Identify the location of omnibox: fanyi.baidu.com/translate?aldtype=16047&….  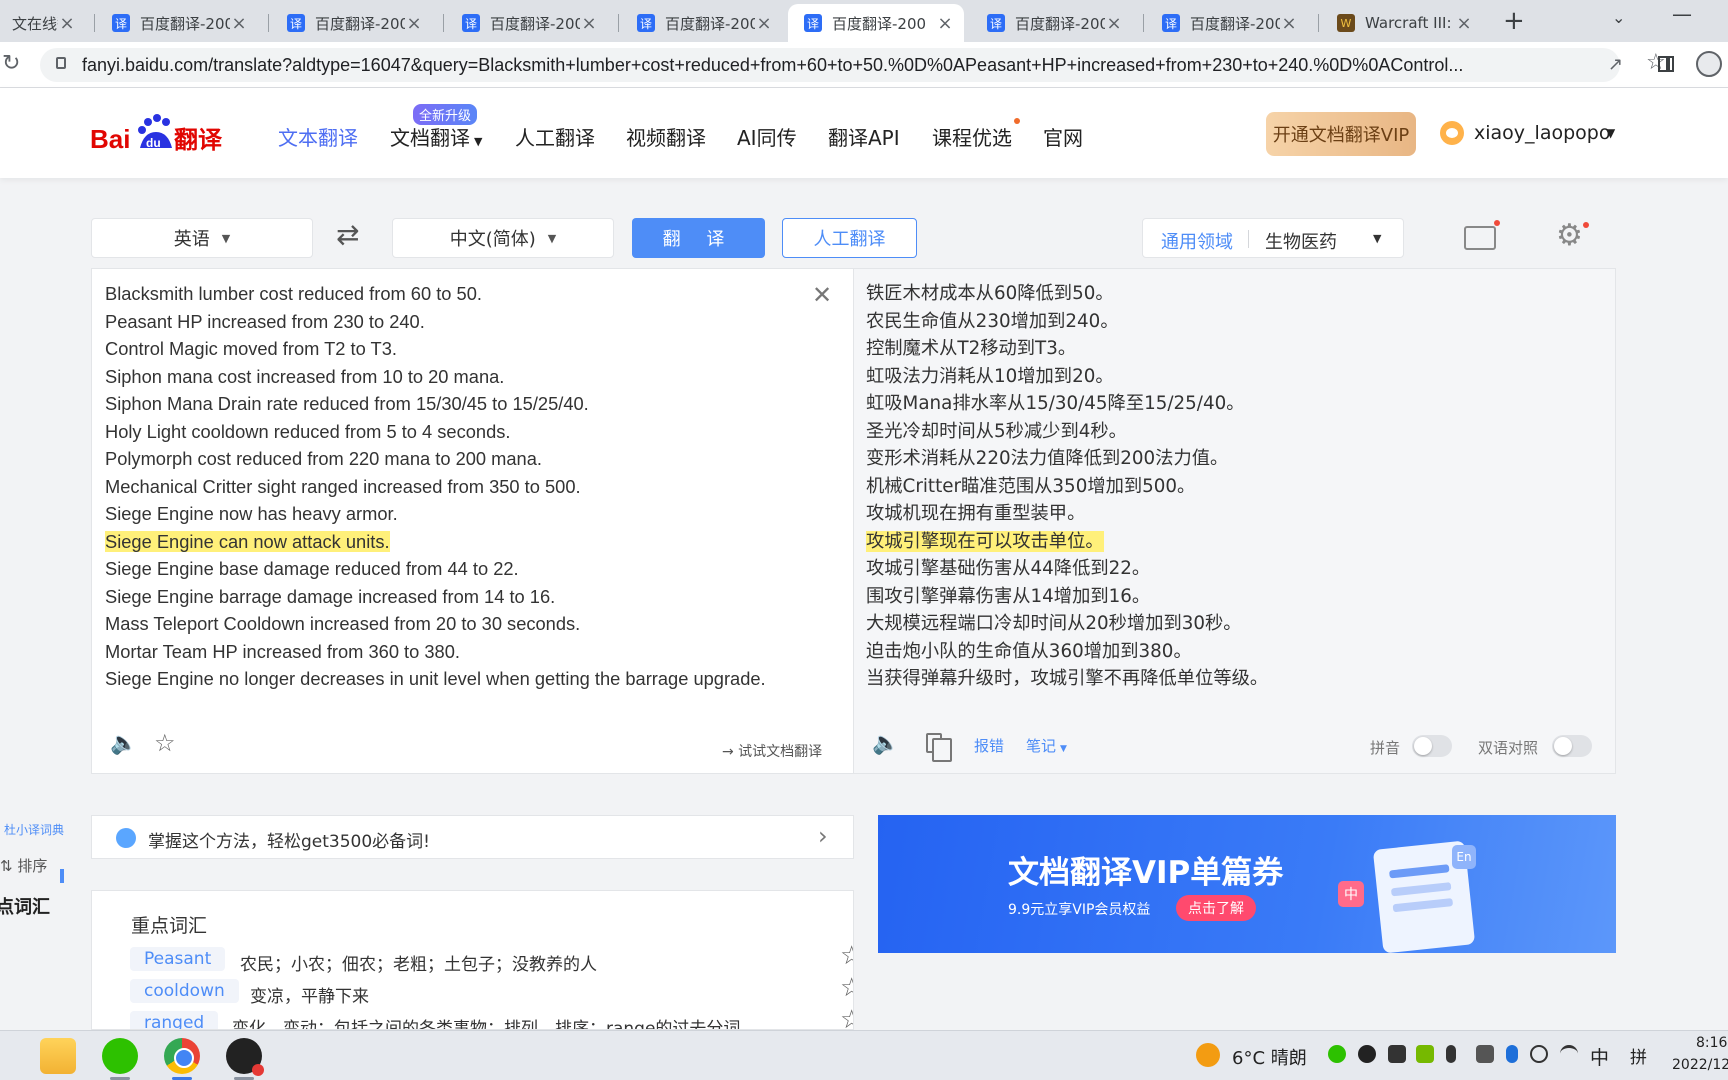
(853, 65).